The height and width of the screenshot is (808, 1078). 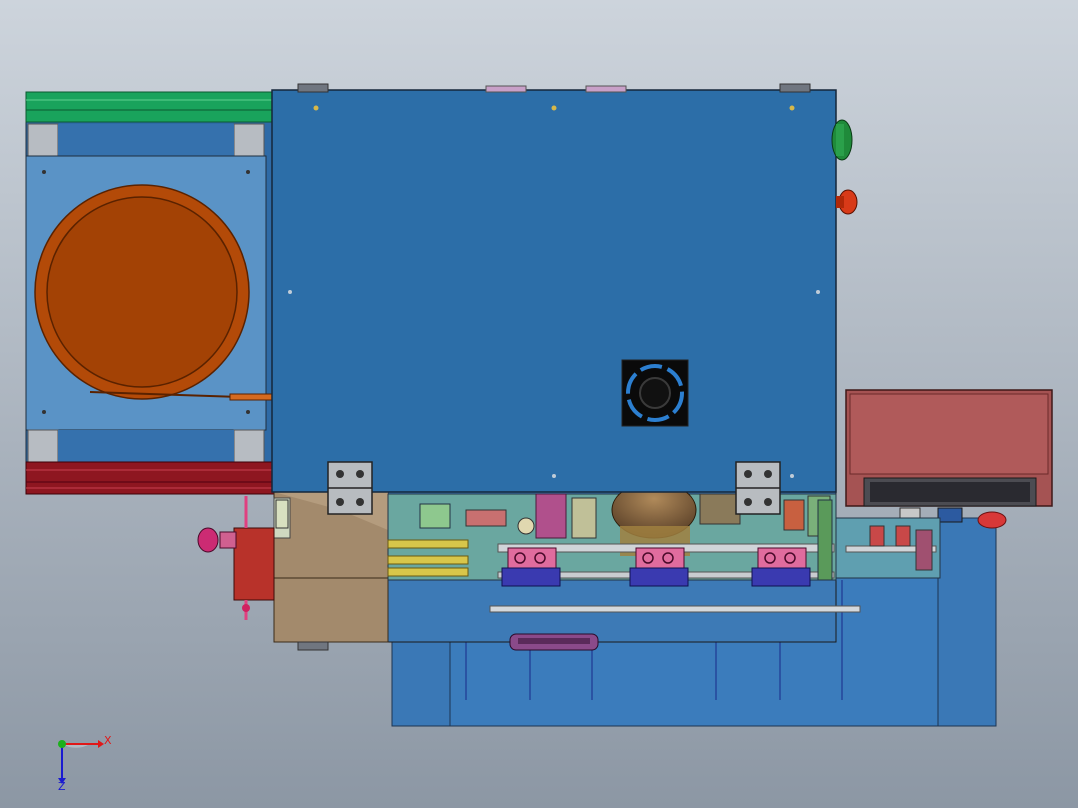 What do you see at coordinates (350, 488) in the screenshot?
I see `hinge-left` at bounding box center [350, 488].